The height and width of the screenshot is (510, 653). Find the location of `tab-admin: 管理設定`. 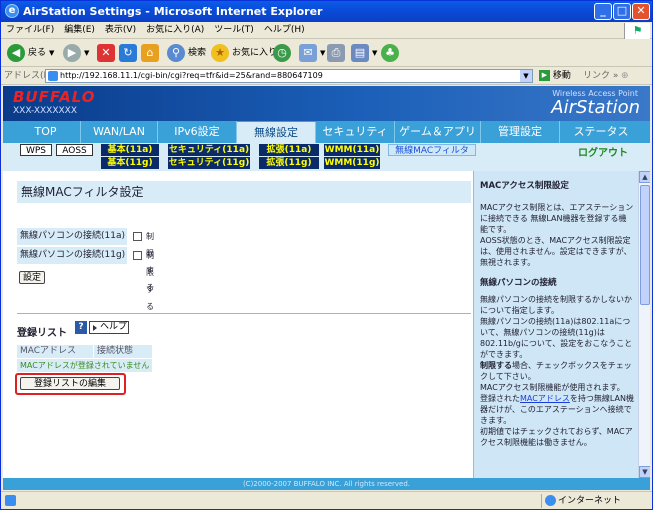

tab-admin: 管理設定 is located at coordinates (520, 132).